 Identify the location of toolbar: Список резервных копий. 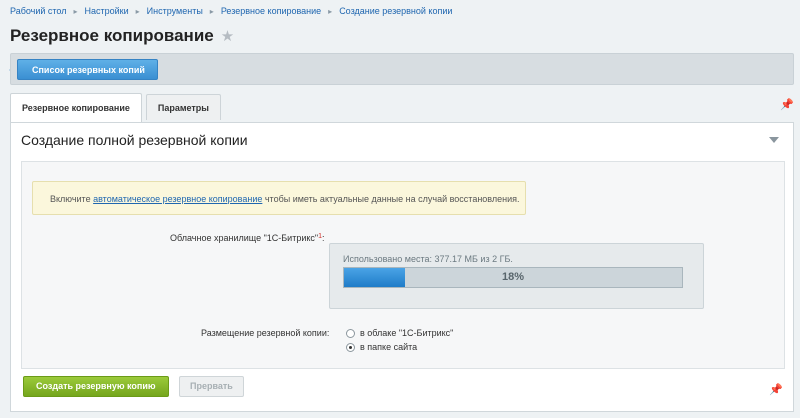
(402, 69).